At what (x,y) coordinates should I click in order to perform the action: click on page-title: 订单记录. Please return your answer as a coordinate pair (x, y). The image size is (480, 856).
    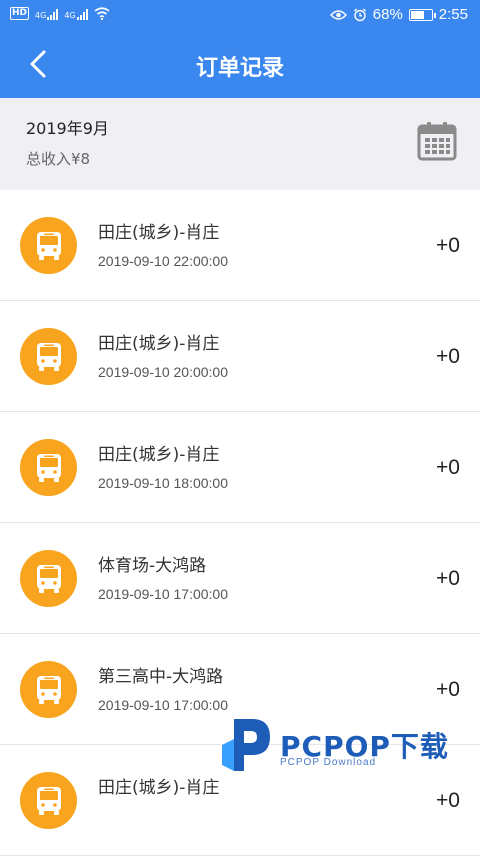
    Looking at the image, I should click on (239, 68).